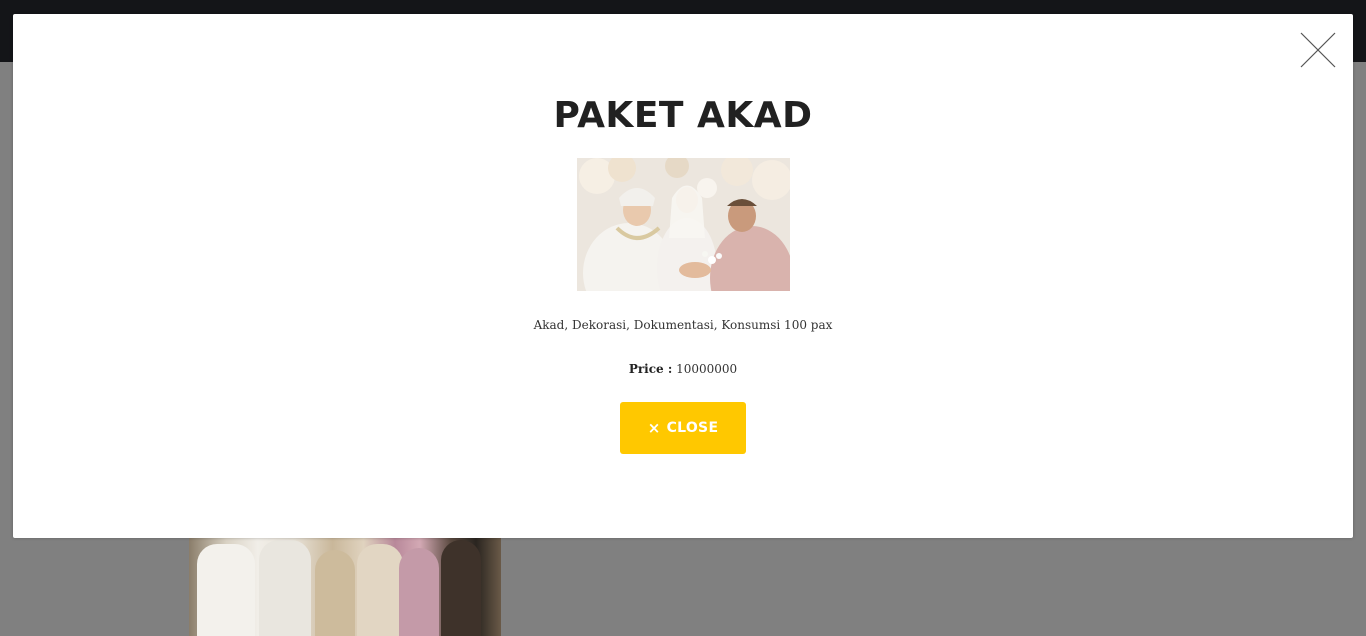  What do you see at coordinates (692, 428) in the screenshot?
I see `close-button-label: CLOSE` at bounding box center [692, 428].